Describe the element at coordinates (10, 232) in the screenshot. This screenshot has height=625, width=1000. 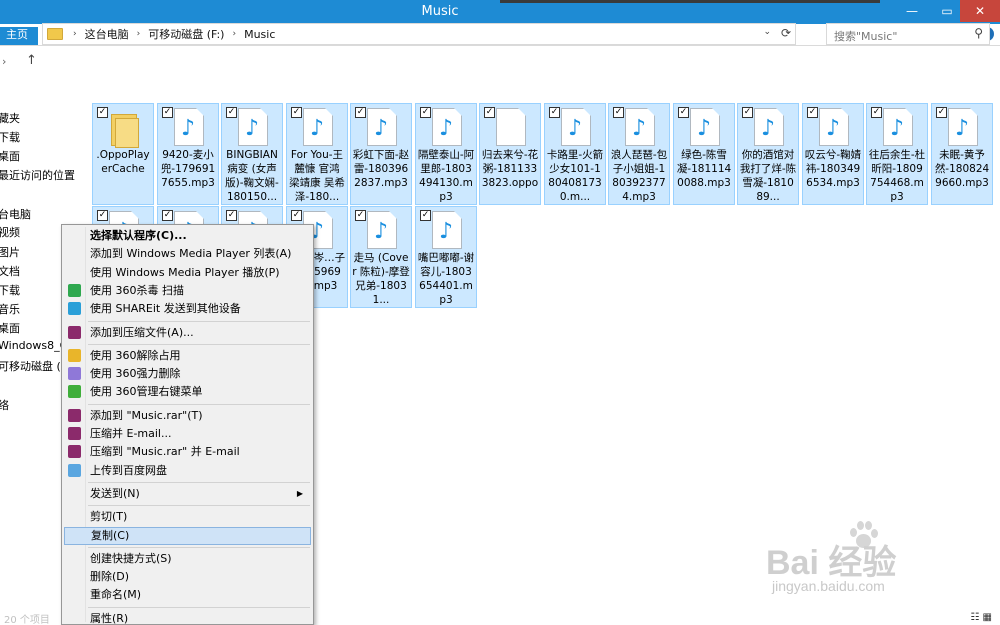
I see `nav-item-videos: 视频` at that location.